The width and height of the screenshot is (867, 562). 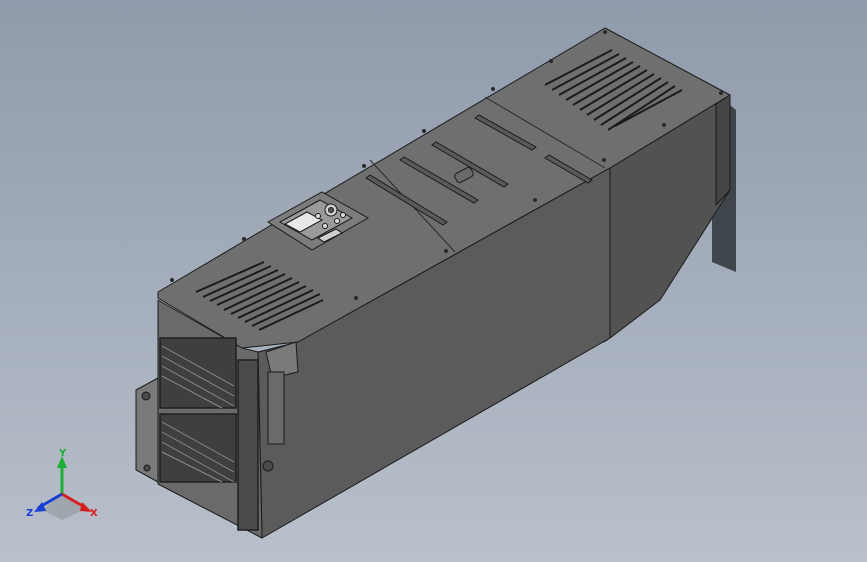 What do you see at coordinates (276, 408) in the screenshot?
I see `pillar-rail` at bounding box center [276, 408].